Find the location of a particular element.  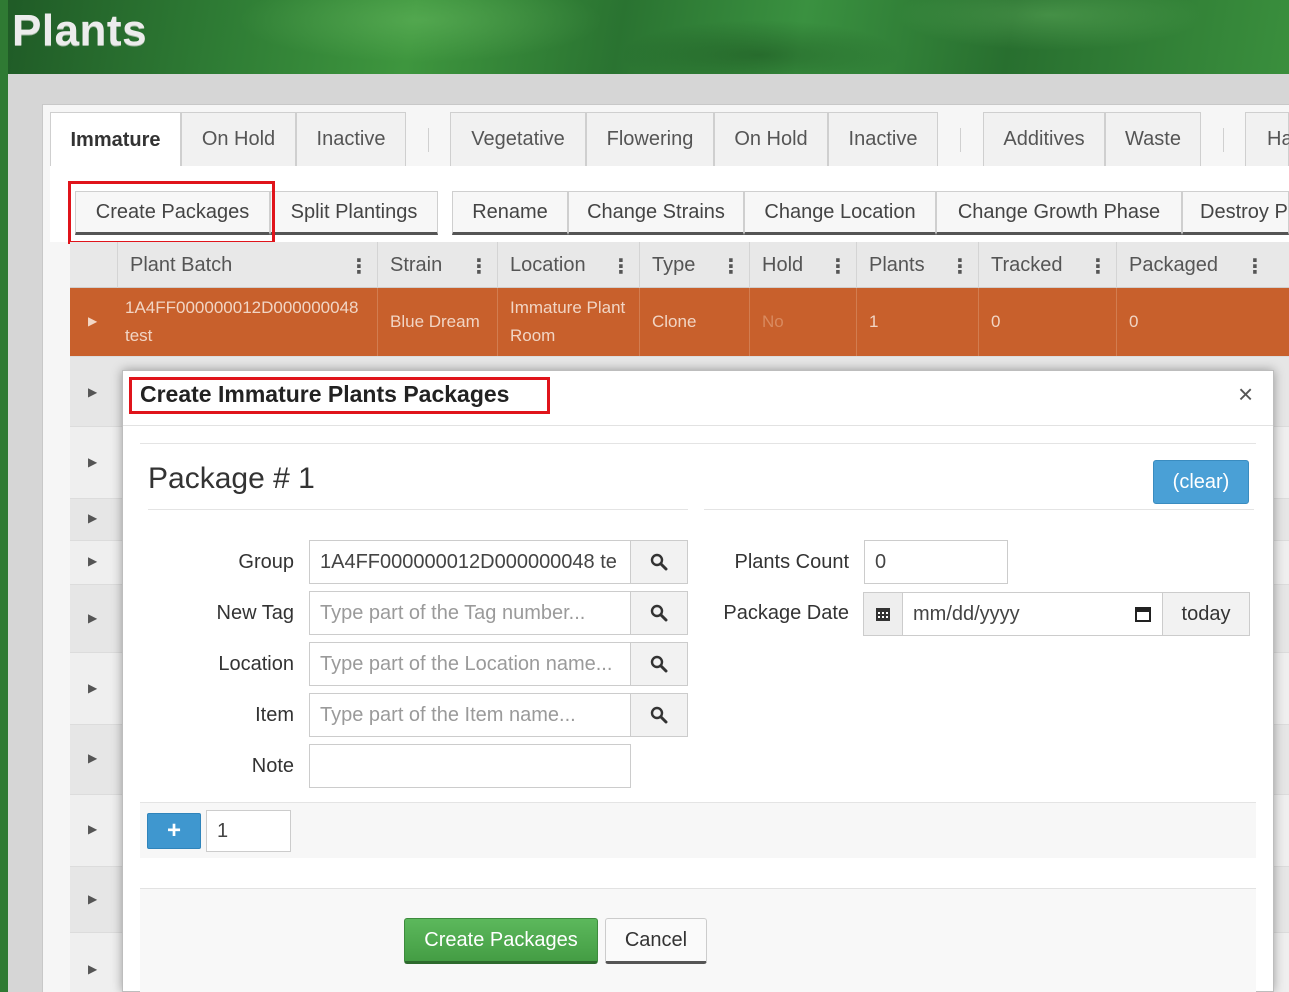

rename-button: Rename is located at coordinates (510, 213).